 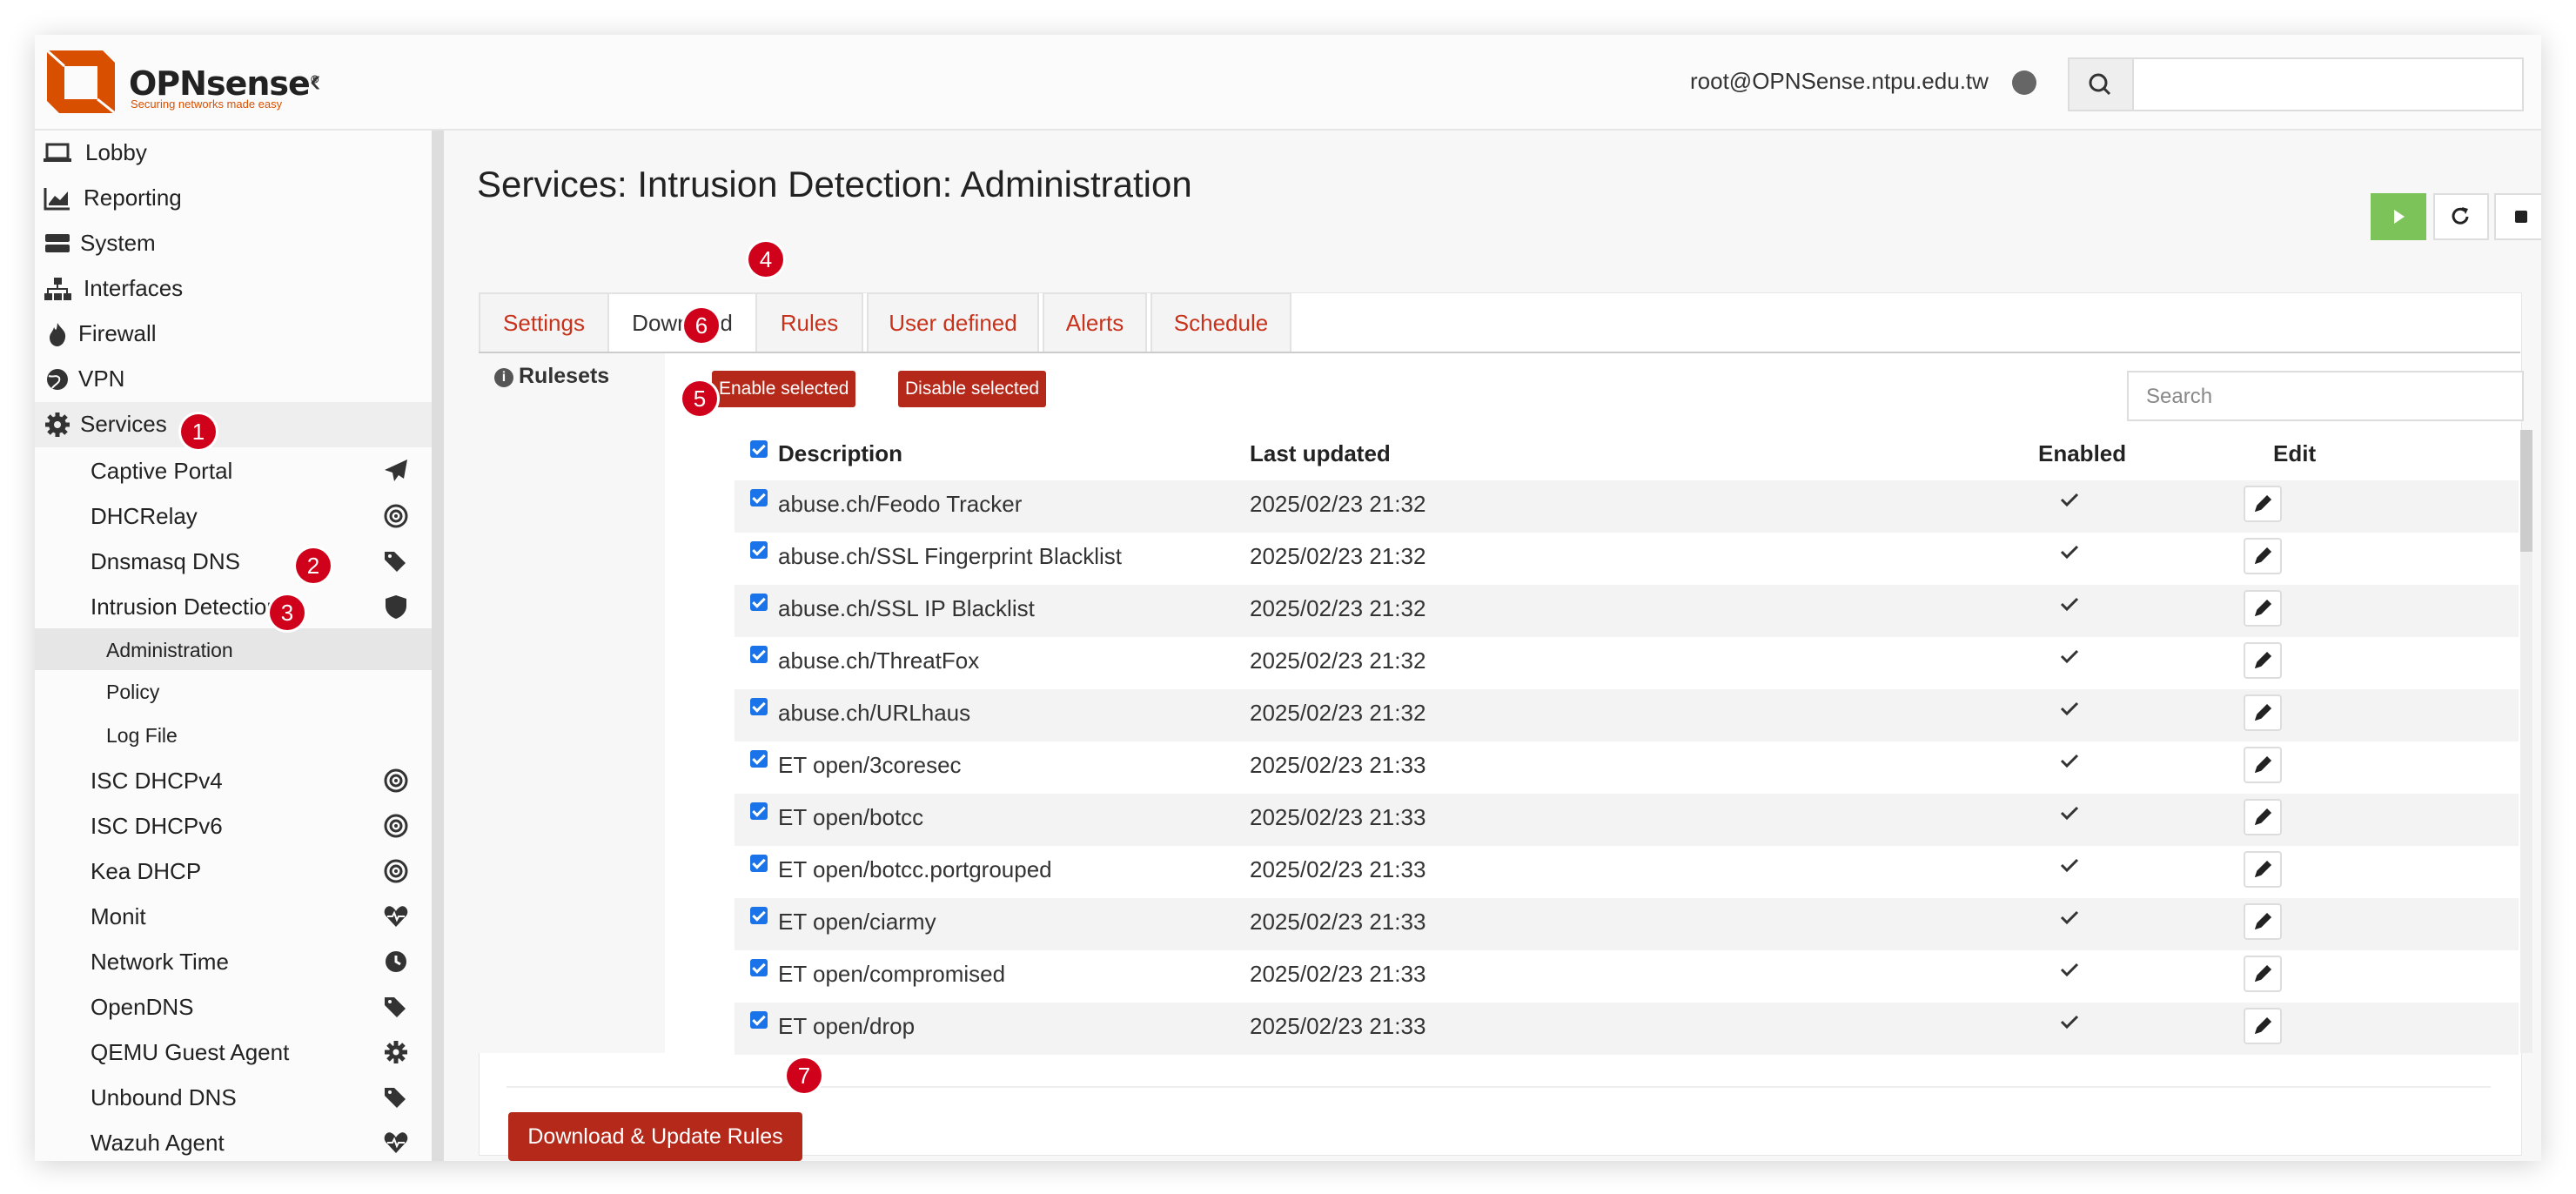 I want to click on sidebar-item-opendns: OpenDNS, so click(x=234, y=1006).